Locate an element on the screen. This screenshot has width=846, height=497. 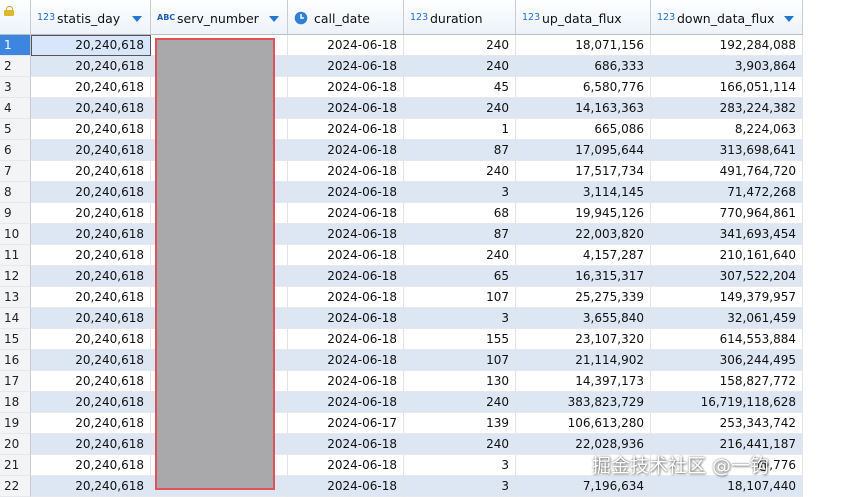
table-row: 2 20,240,618 2024-06-18 240 686,333 3,903,864 is located at coordinates (401, 66).